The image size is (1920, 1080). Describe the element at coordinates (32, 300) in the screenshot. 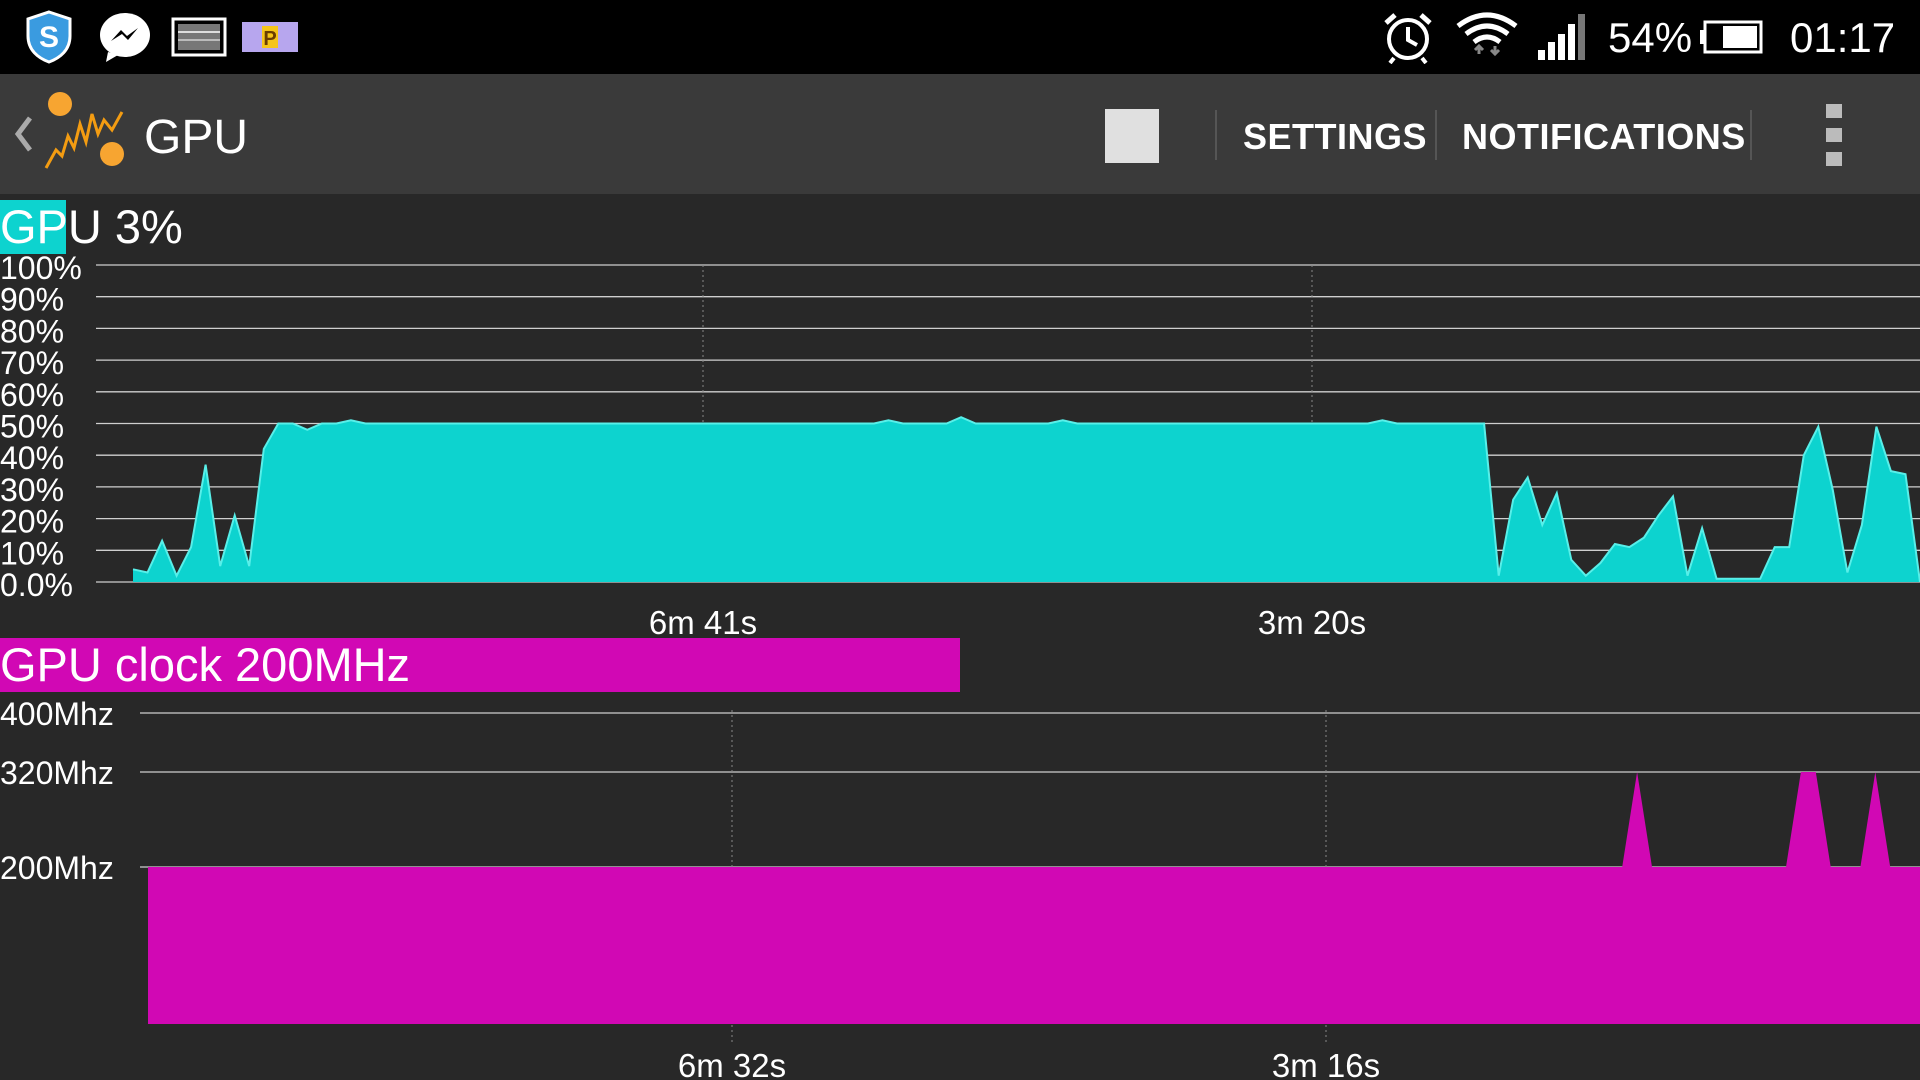

I see `gpu-usage-y-tick: 90%` at that location.